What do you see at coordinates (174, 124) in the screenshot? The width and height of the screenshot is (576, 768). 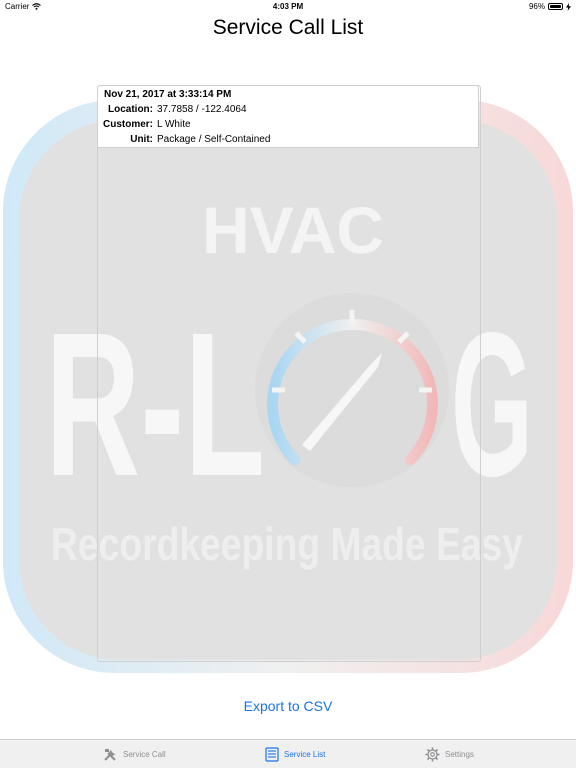 I see `customer-value: L White` at bounding box center [174, 124].